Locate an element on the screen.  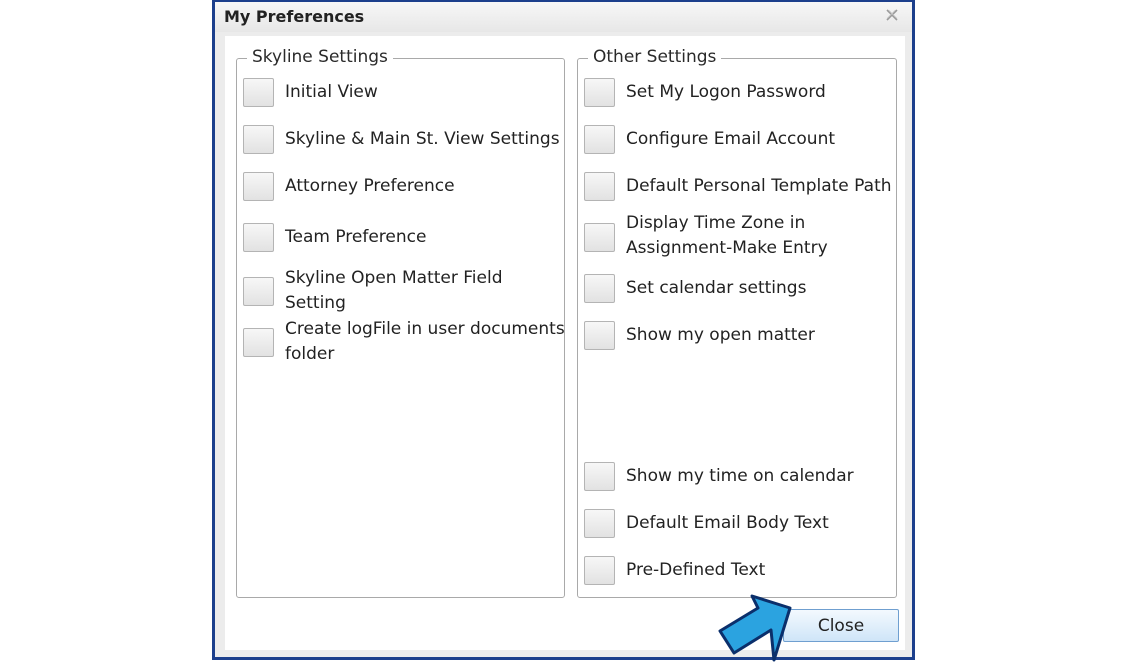
default-email-body-text-checkbox is located at coordinates (599, 523).